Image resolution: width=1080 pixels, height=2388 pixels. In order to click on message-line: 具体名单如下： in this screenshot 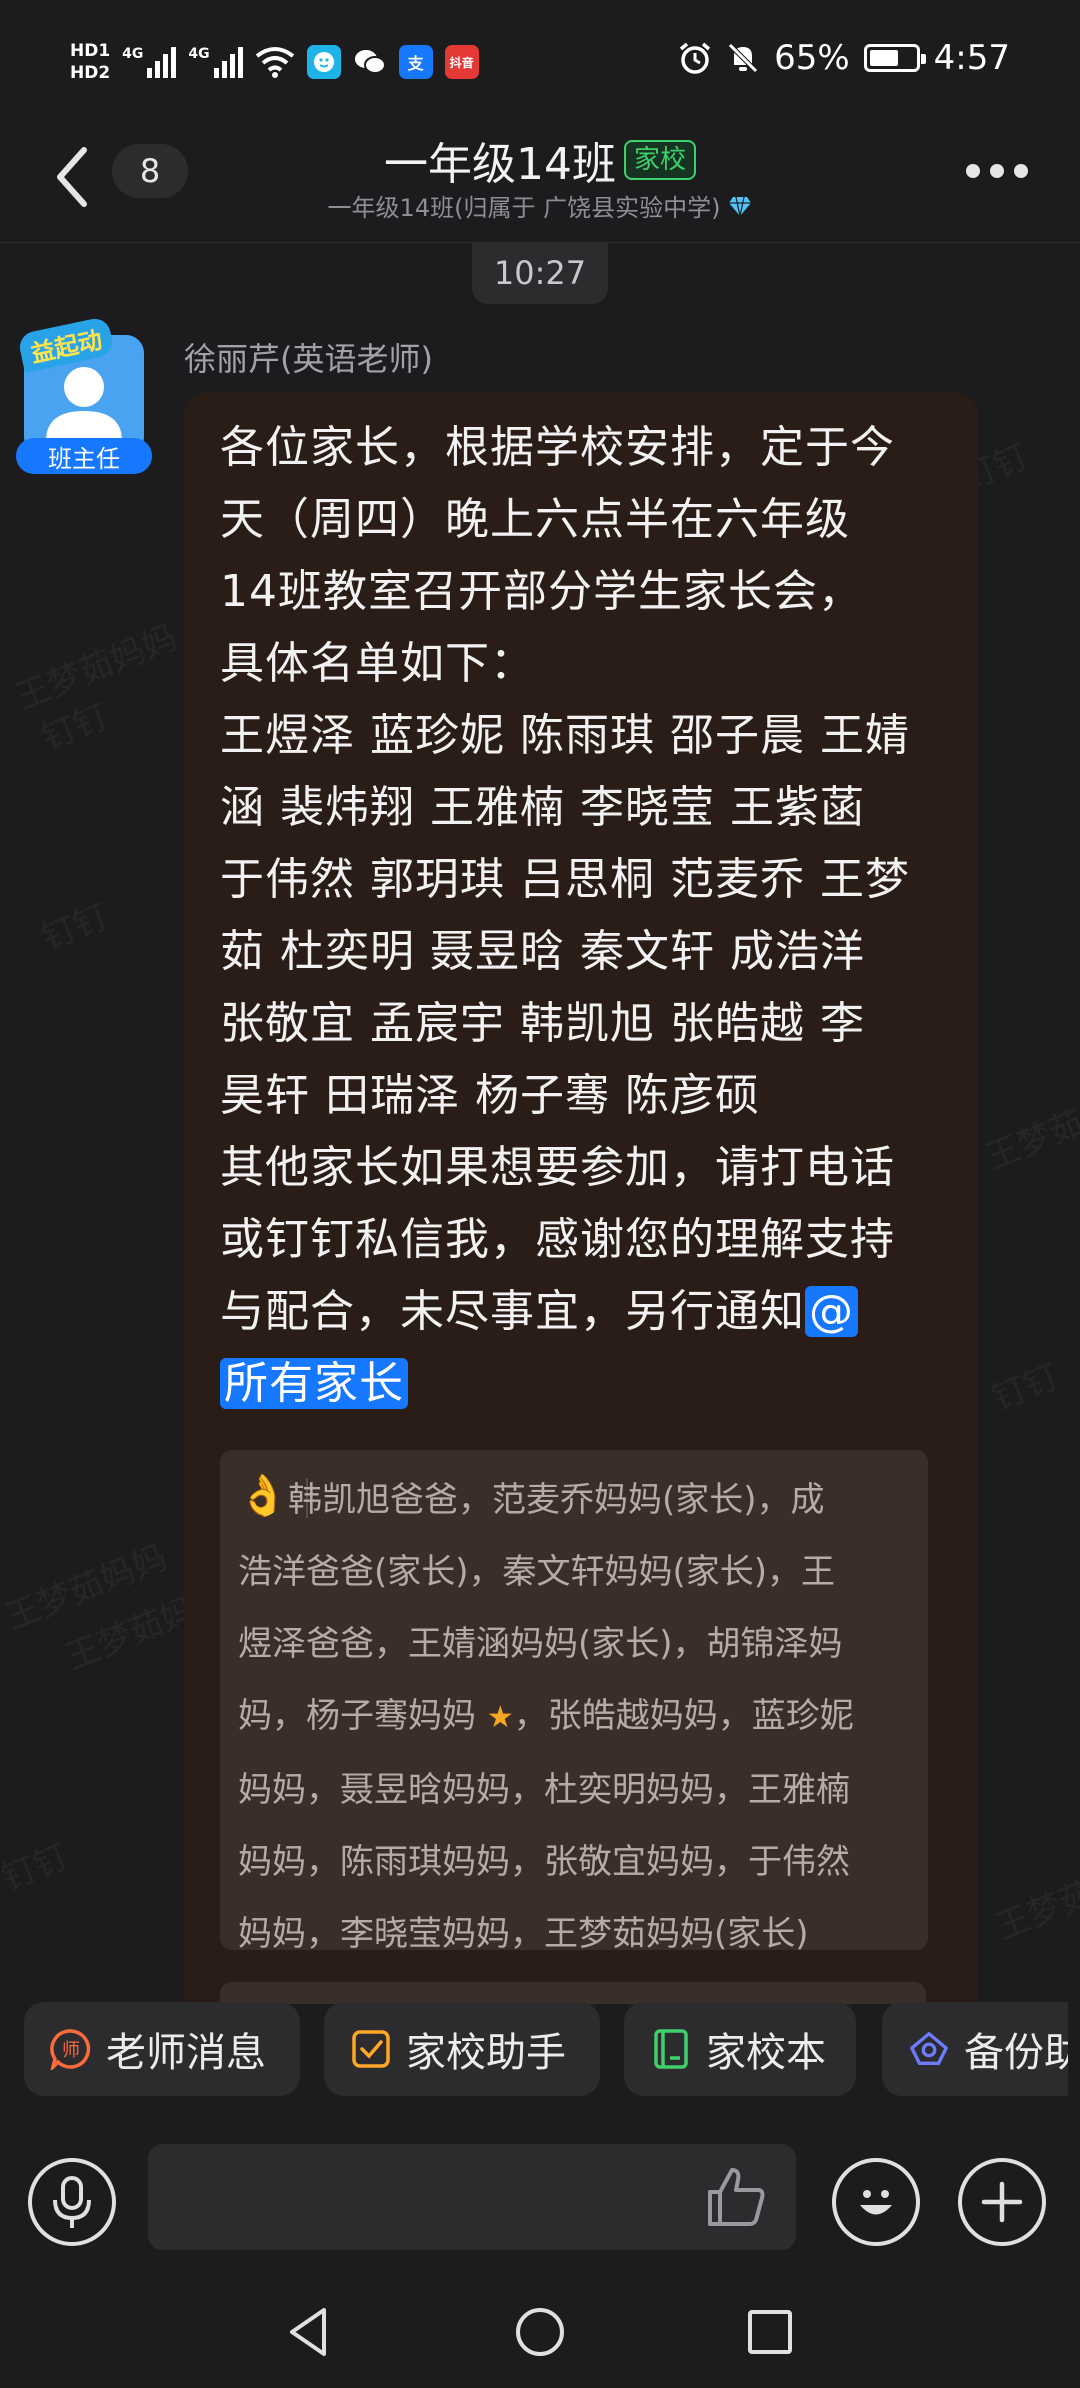, I will do `click(377, 663)`.